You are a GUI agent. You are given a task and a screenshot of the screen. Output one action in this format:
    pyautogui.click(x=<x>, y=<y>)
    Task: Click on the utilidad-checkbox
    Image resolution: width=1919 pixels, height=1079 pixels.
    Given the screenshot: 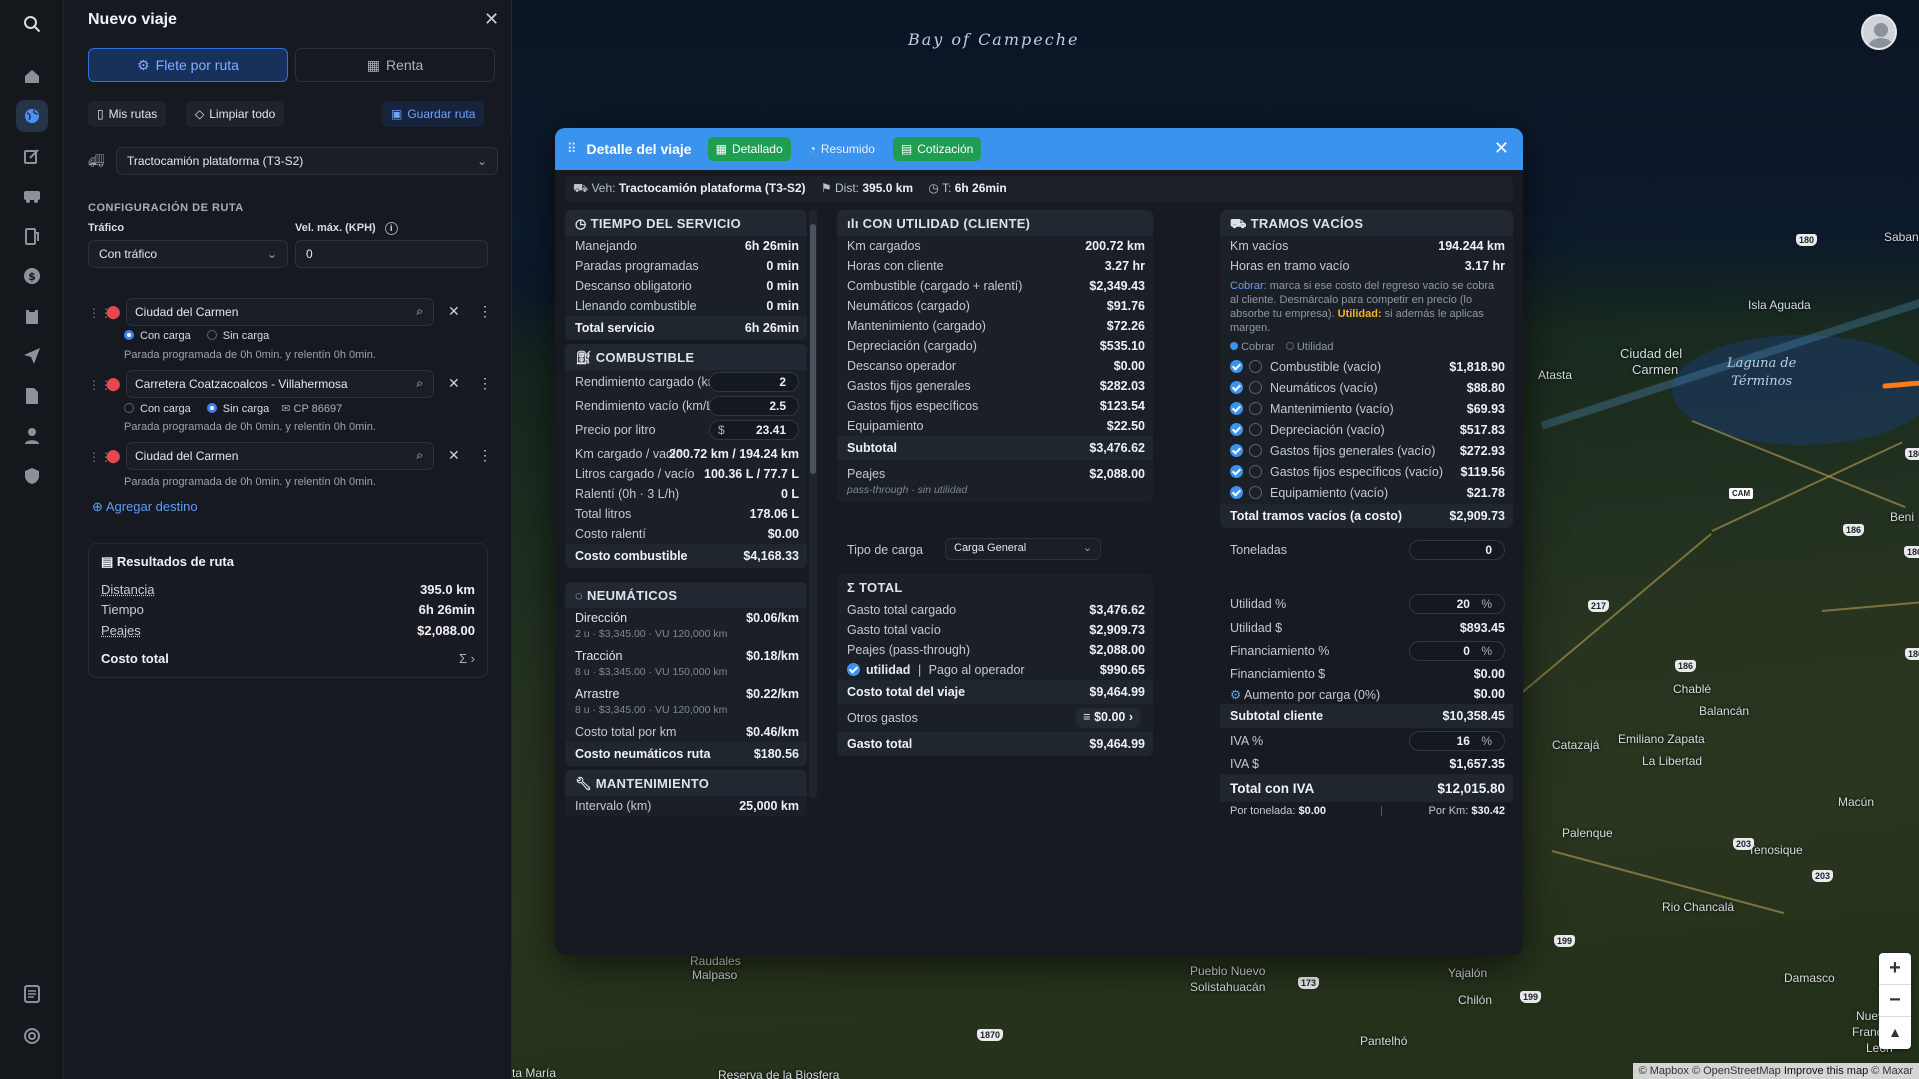 What is the action you would take?
    pyautogui.click(x=853, y=669)
    